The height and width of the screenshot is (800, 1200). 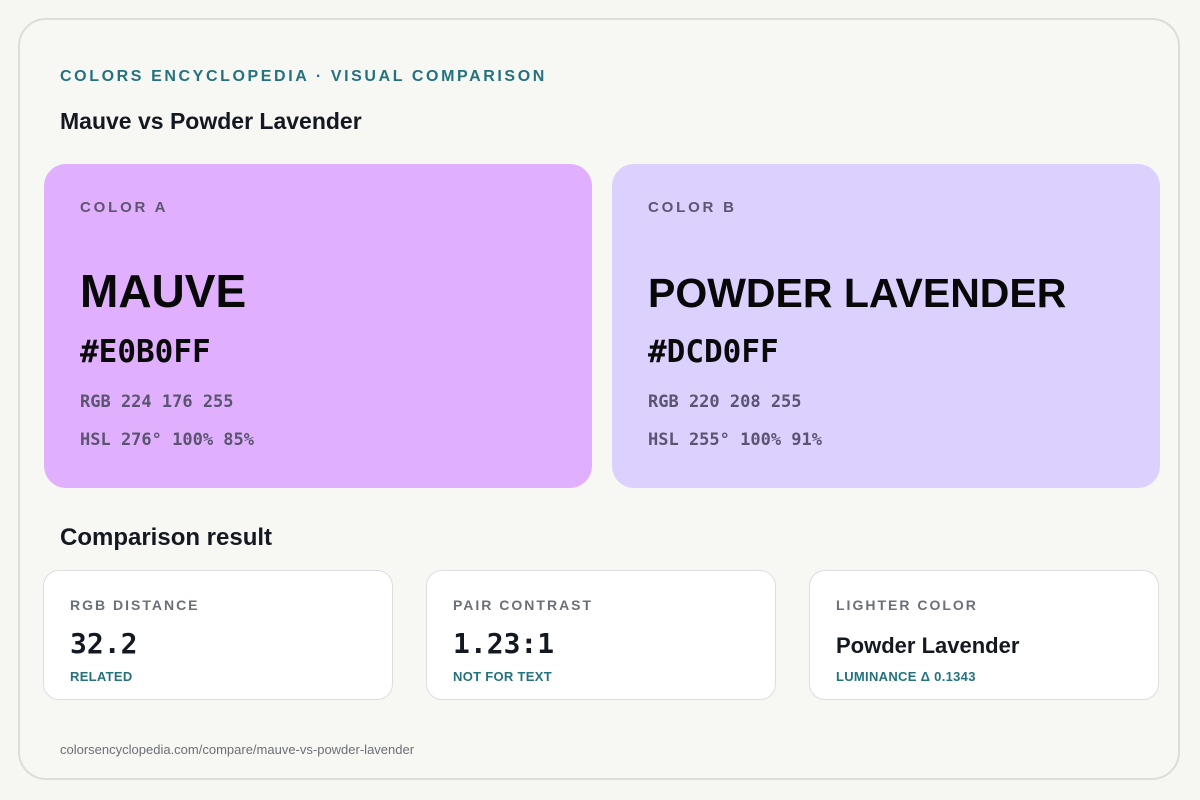 What do you see at coordinates (104, 643) in the screenshot?
I see `metric-value: 32.2` at bounding box center [104, 643].